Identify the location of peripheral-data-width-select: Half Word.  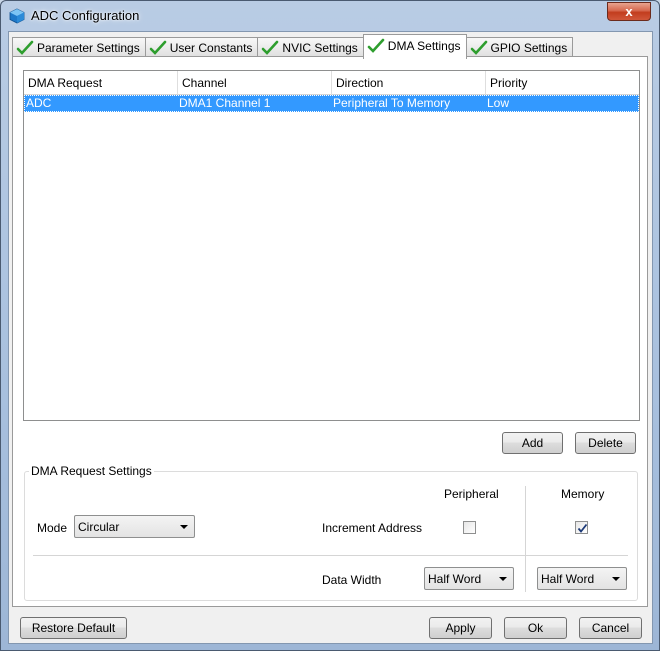
(469, 578).